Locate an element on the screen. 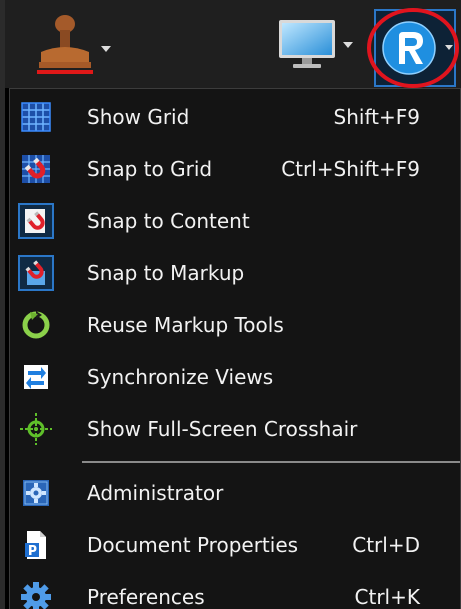 The height and width of the screenshot is (609, 461). menu-item-label: Reuse Markup Tools is located at coordinates (185, 325).